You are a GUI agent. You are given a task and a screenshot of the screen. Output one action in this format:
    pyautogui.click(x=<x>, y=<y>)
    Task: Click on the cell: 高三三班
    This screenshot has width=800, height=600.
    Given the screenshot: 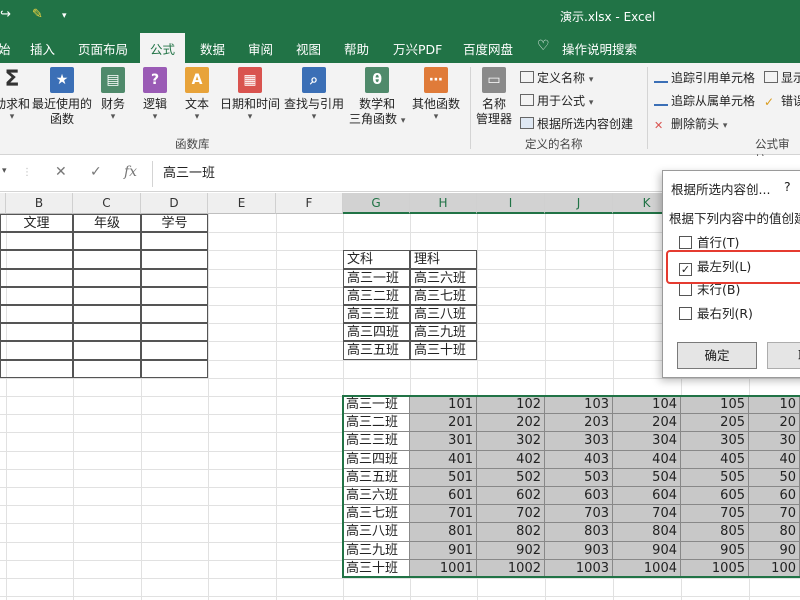 What is the action you would take?
    pyautogui.click(x=376, y=314)
    